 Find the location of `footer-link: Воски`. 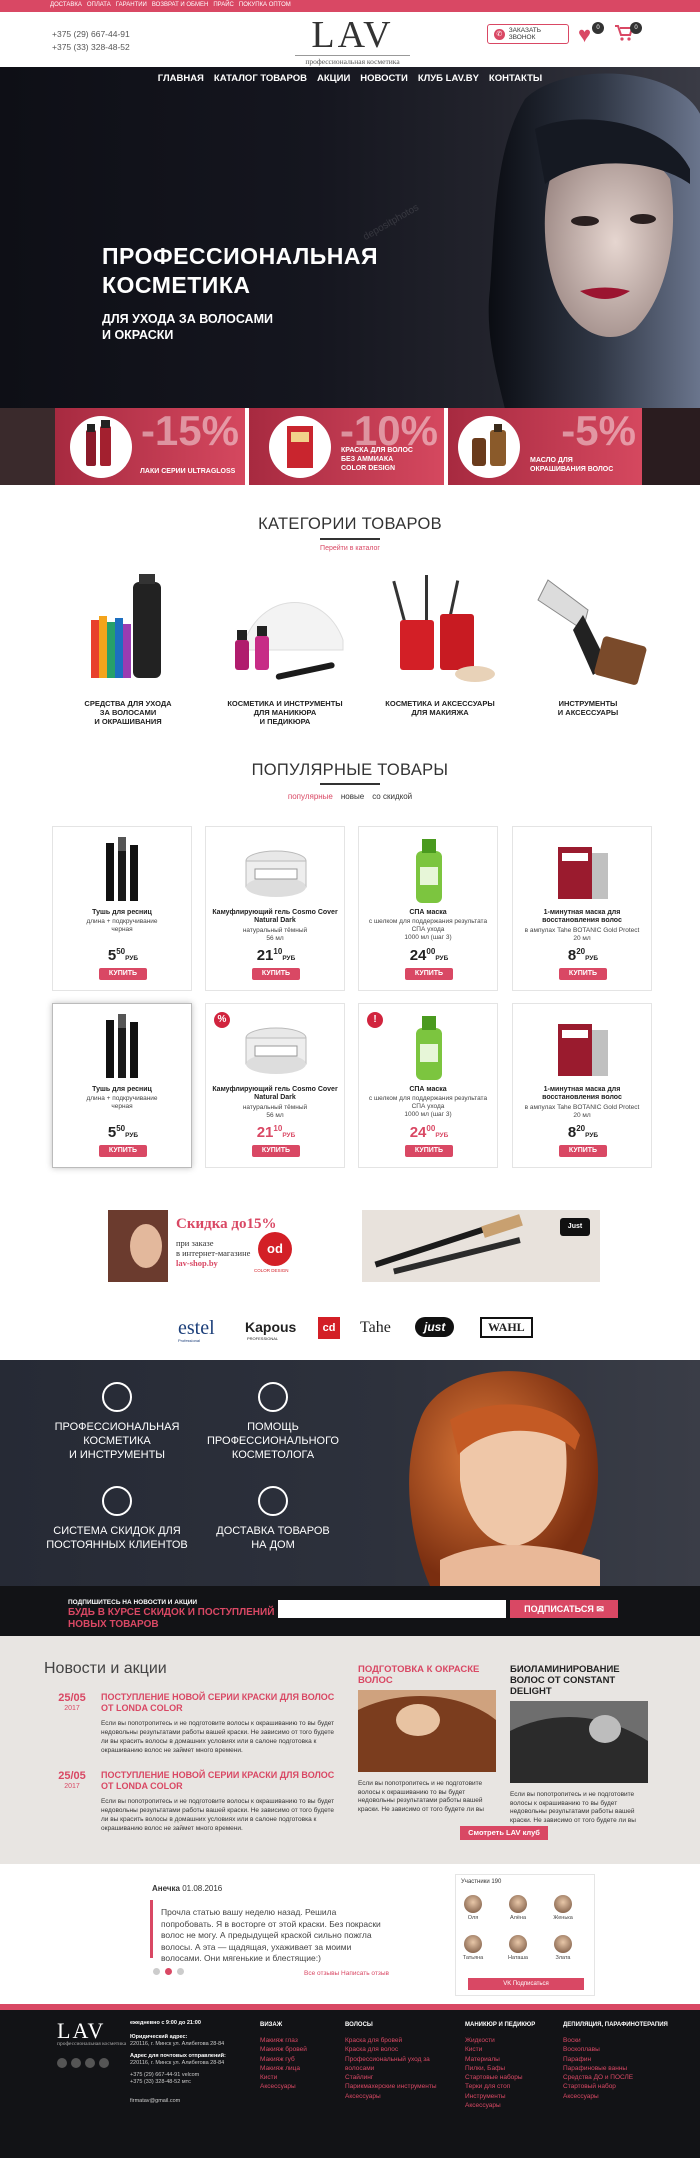

footer-link: Воски is located at coordinates (613, 2040).